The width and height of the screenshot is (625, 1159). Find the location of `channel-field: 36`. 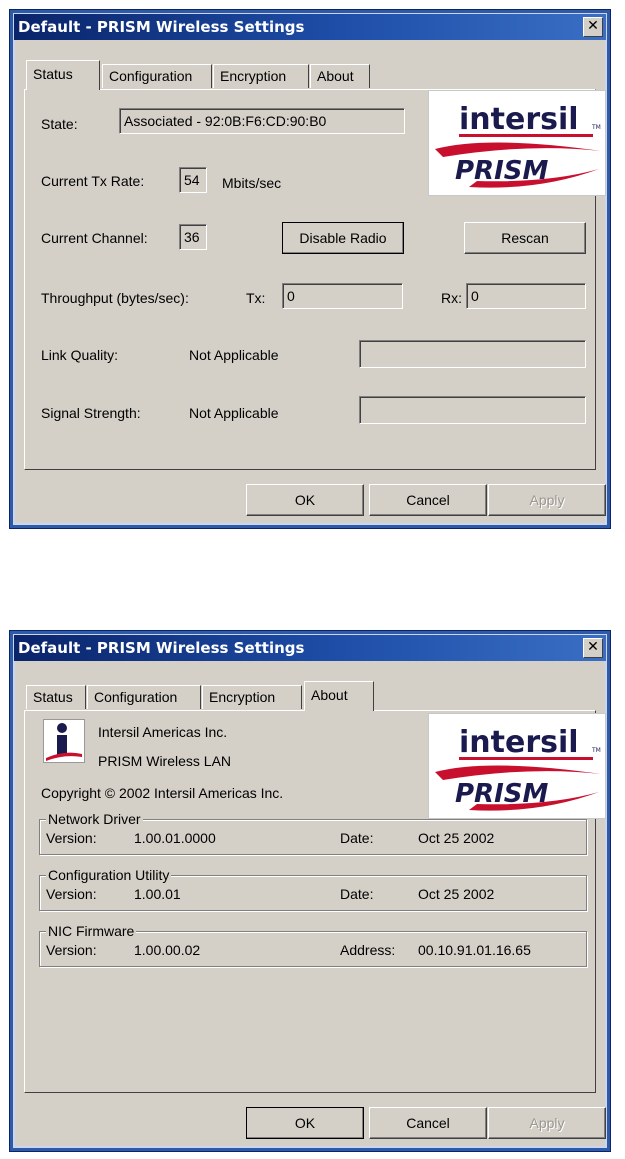

channel-field: 36 is located at coordinates (193, 237).